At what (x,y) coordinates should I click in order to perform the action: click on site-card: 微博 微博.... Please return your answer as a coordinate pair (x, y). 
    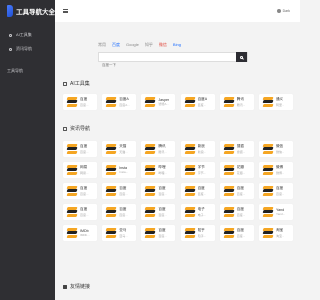
    Looking at the image, I should click on (275, 170).